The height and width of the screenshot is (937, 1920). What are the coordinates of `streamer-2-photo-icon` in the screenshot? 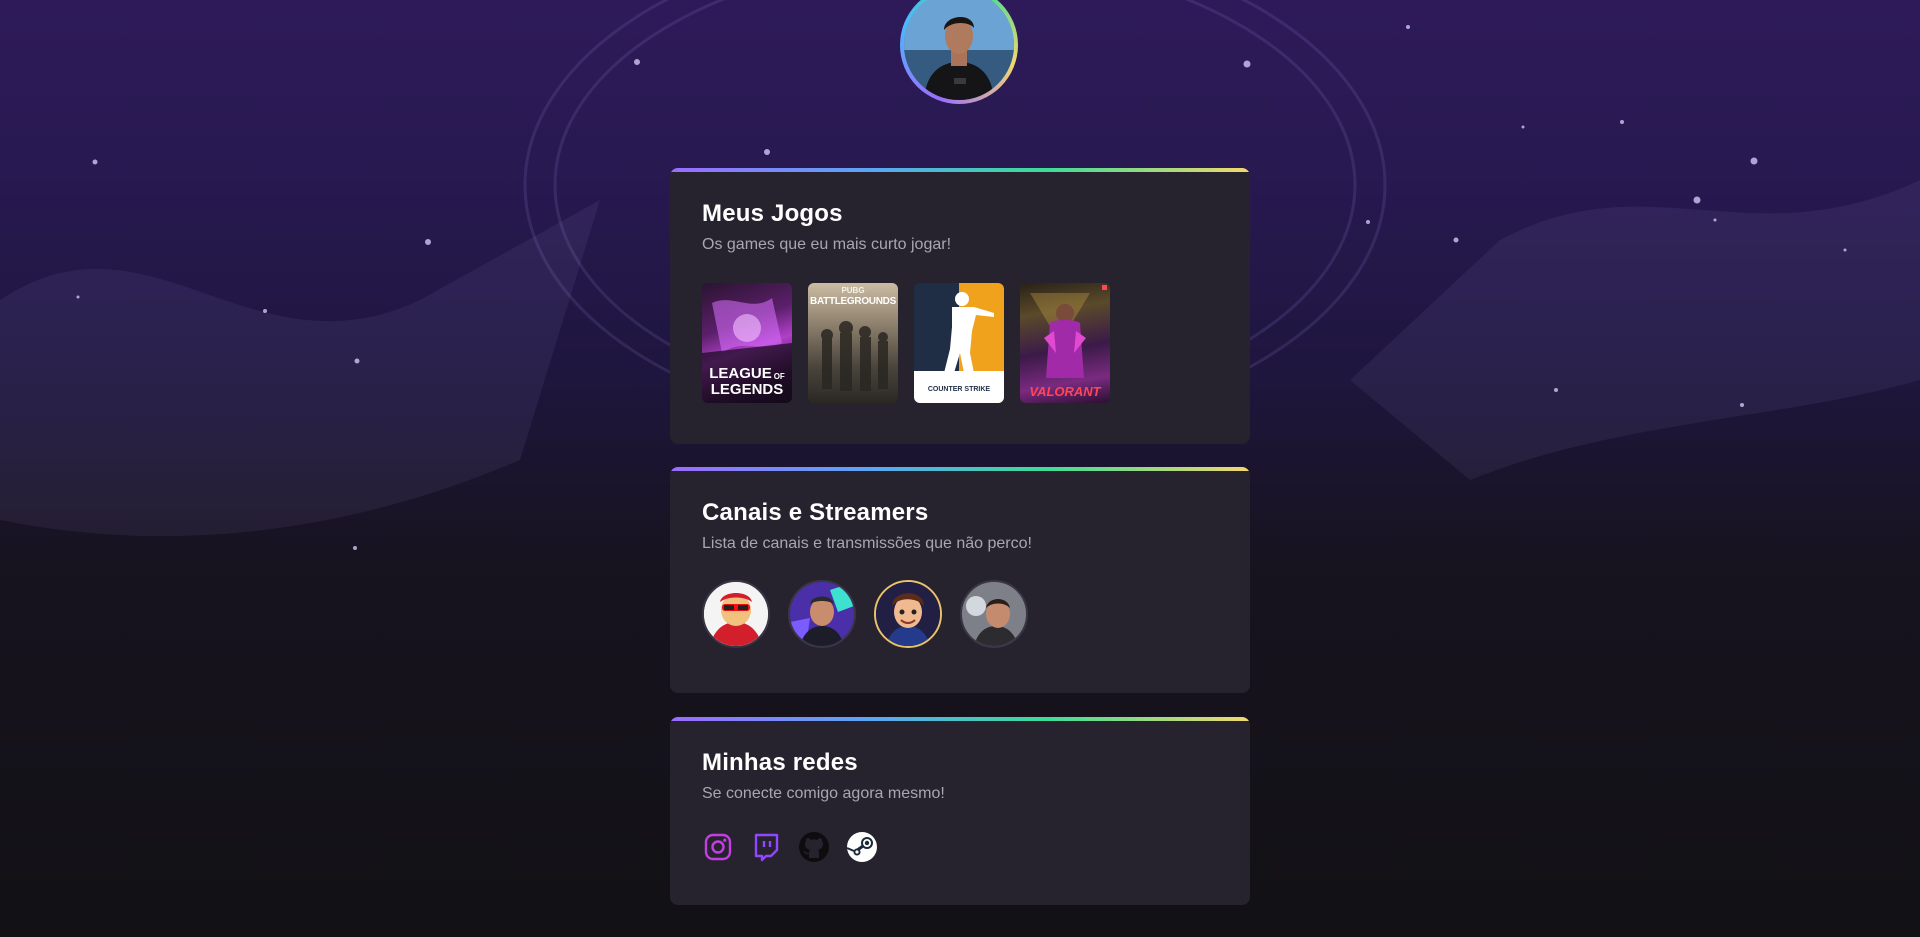 It's located at (822, 614).